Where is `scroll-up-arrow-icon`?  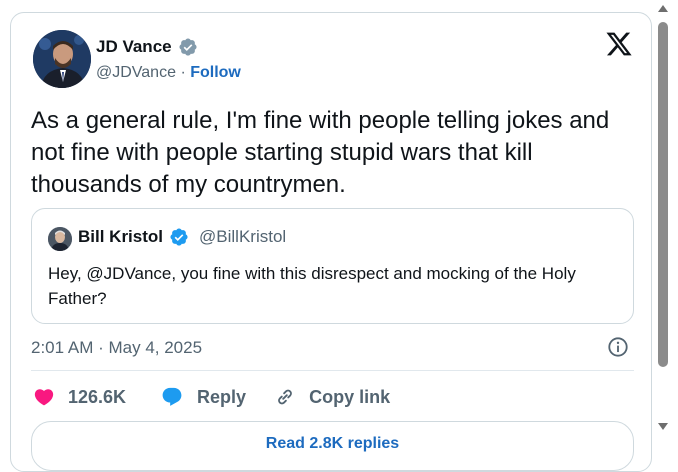
scroll-up-arrow-icon is located at coordinates (663, 9).